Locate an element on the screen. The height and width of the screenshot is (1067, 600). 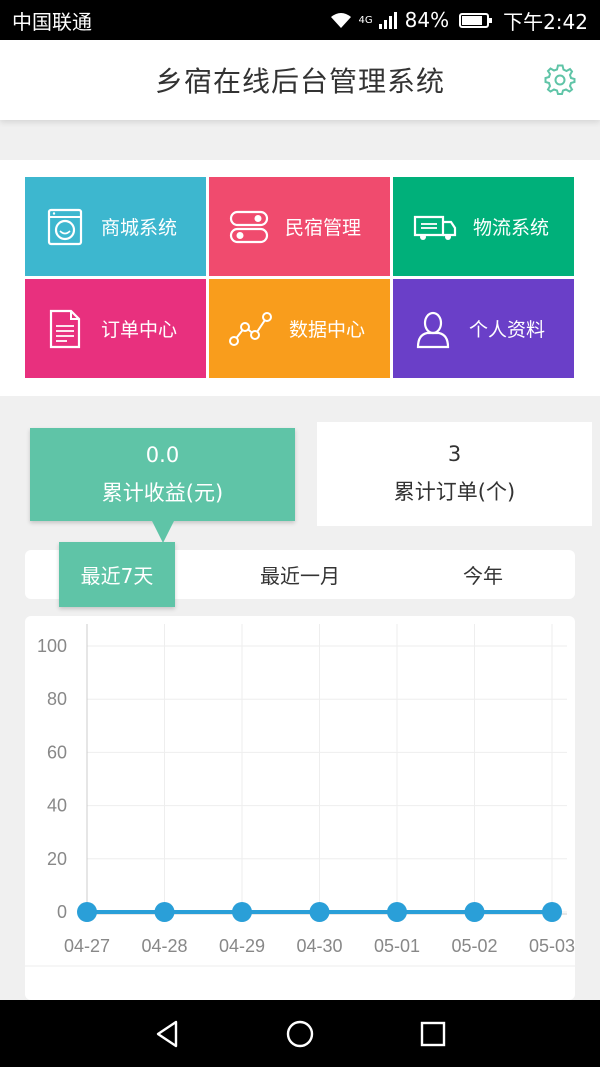
tab-last-month: 最近一月 is located at coordinates (300, 574).